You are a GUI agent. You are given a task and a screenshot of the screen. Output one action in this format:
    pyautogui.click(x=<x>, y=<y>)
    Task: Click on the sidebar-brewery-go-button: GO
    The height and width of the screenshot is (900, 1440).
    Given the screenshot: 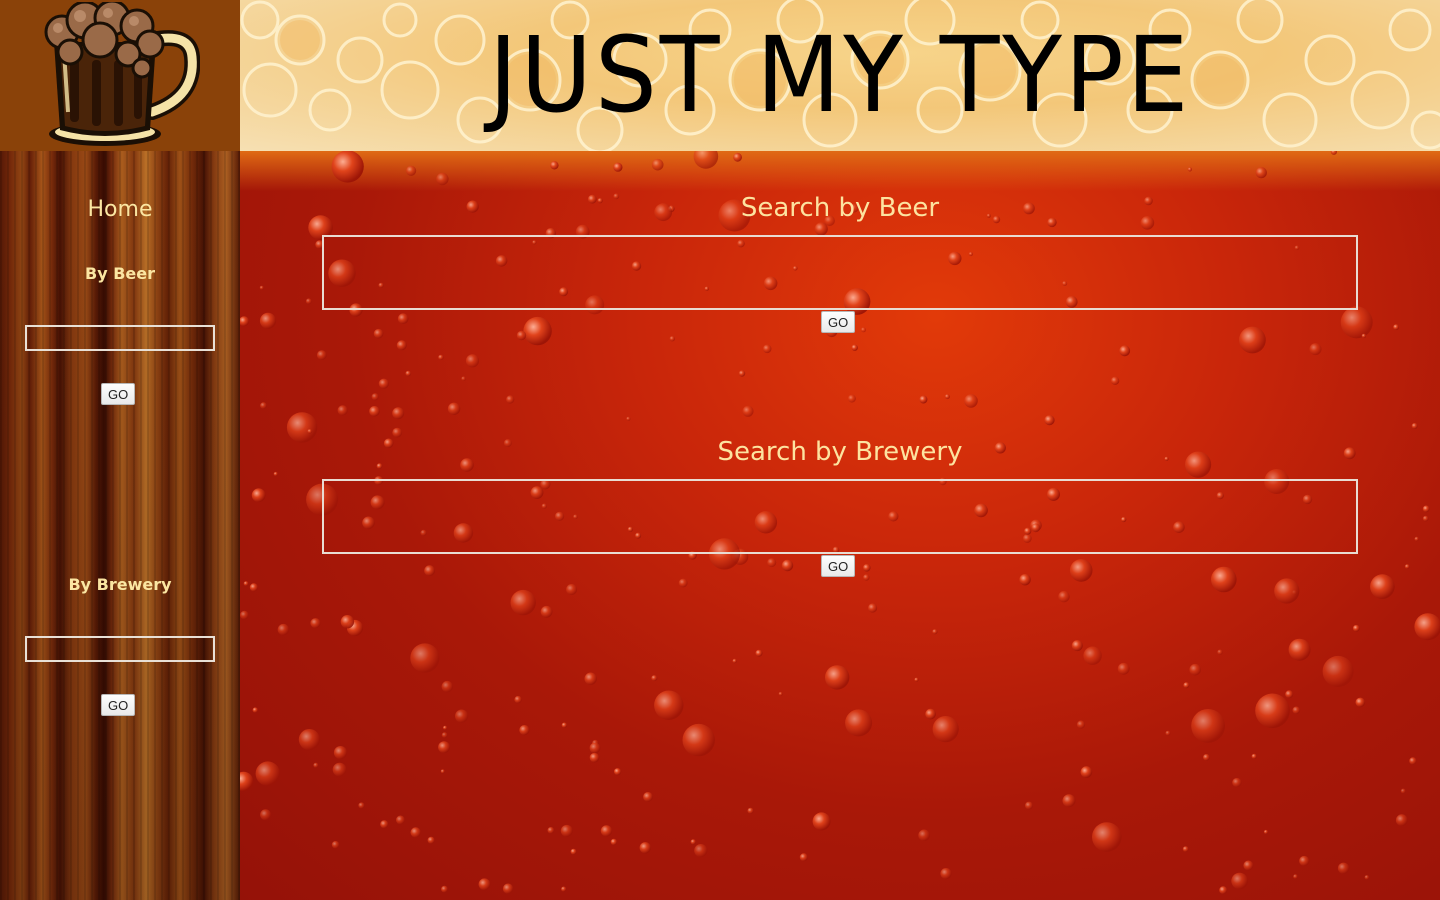 What is the action you would take?
    pyautogui.click(x=118, y=705)
    